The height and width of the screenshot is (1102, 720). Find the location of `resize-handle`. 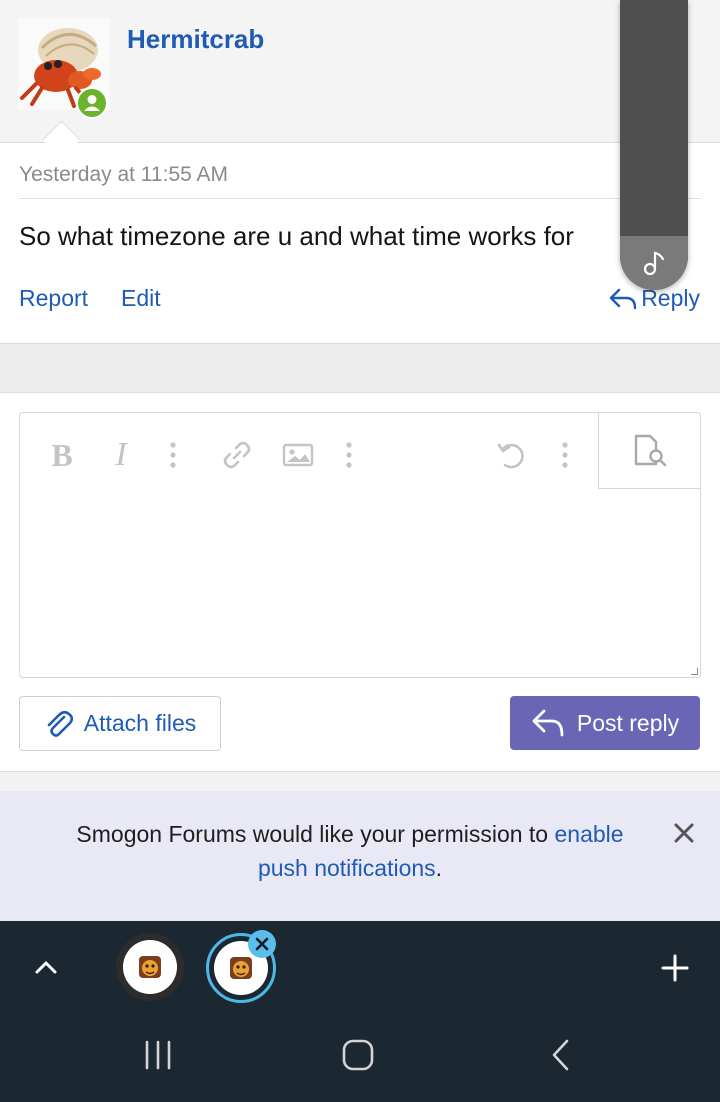

resize-handle is located at coordinates (694, 671).